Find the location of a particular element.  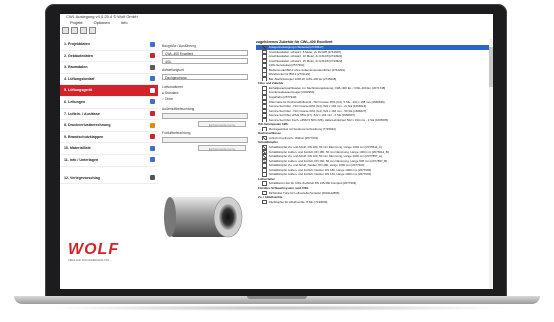

document-icon is located at coordinates (152, 44).